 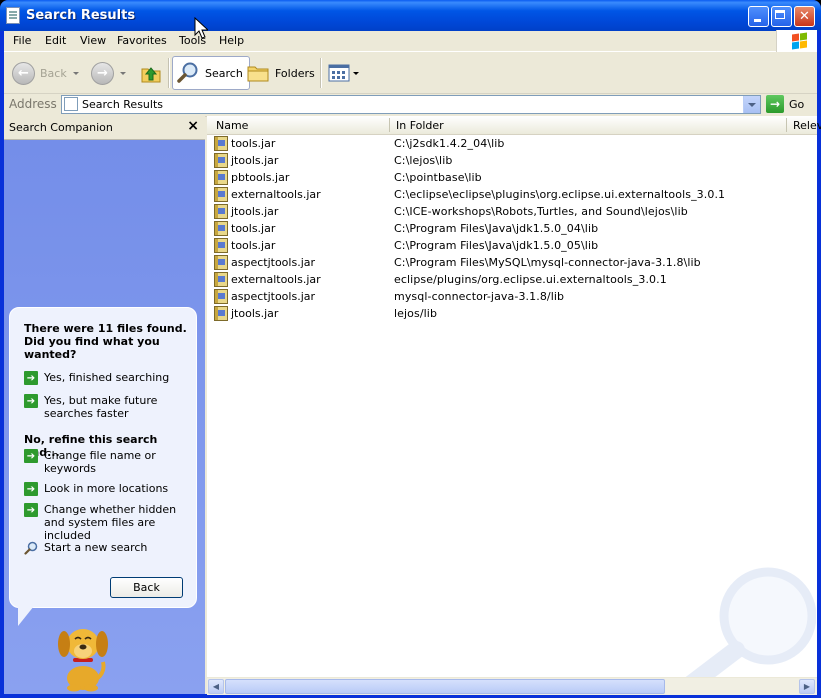 What do you see at coordinates (84, 656) in the screenshot?
I see `search-dog-character-icon` at bounding box center [84, 656].